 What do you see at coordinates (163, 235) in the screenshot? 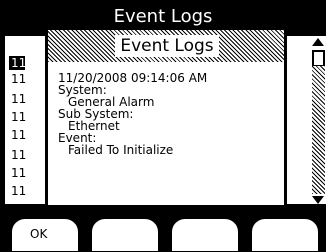
I see `softkey-bar: OK` at bounding box center [163, 235].